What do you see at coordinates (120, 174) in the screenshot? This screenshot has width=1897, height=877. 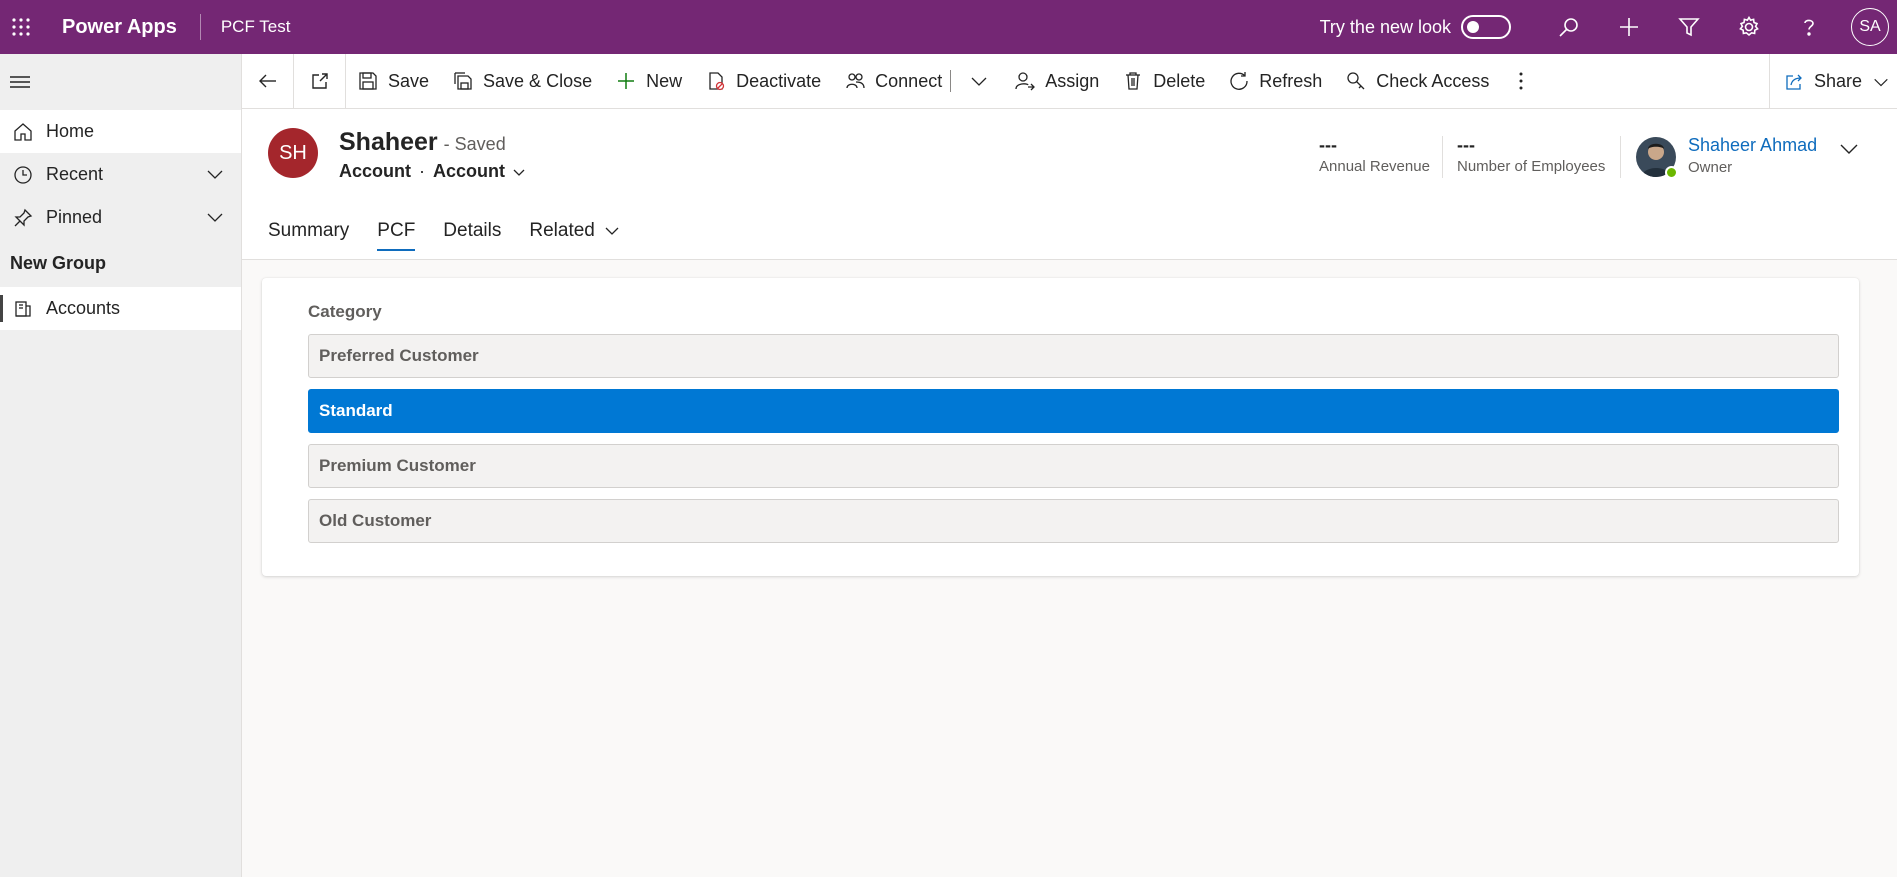 I see `nav-item-recent: Recent` at bounding box center [120, 174].